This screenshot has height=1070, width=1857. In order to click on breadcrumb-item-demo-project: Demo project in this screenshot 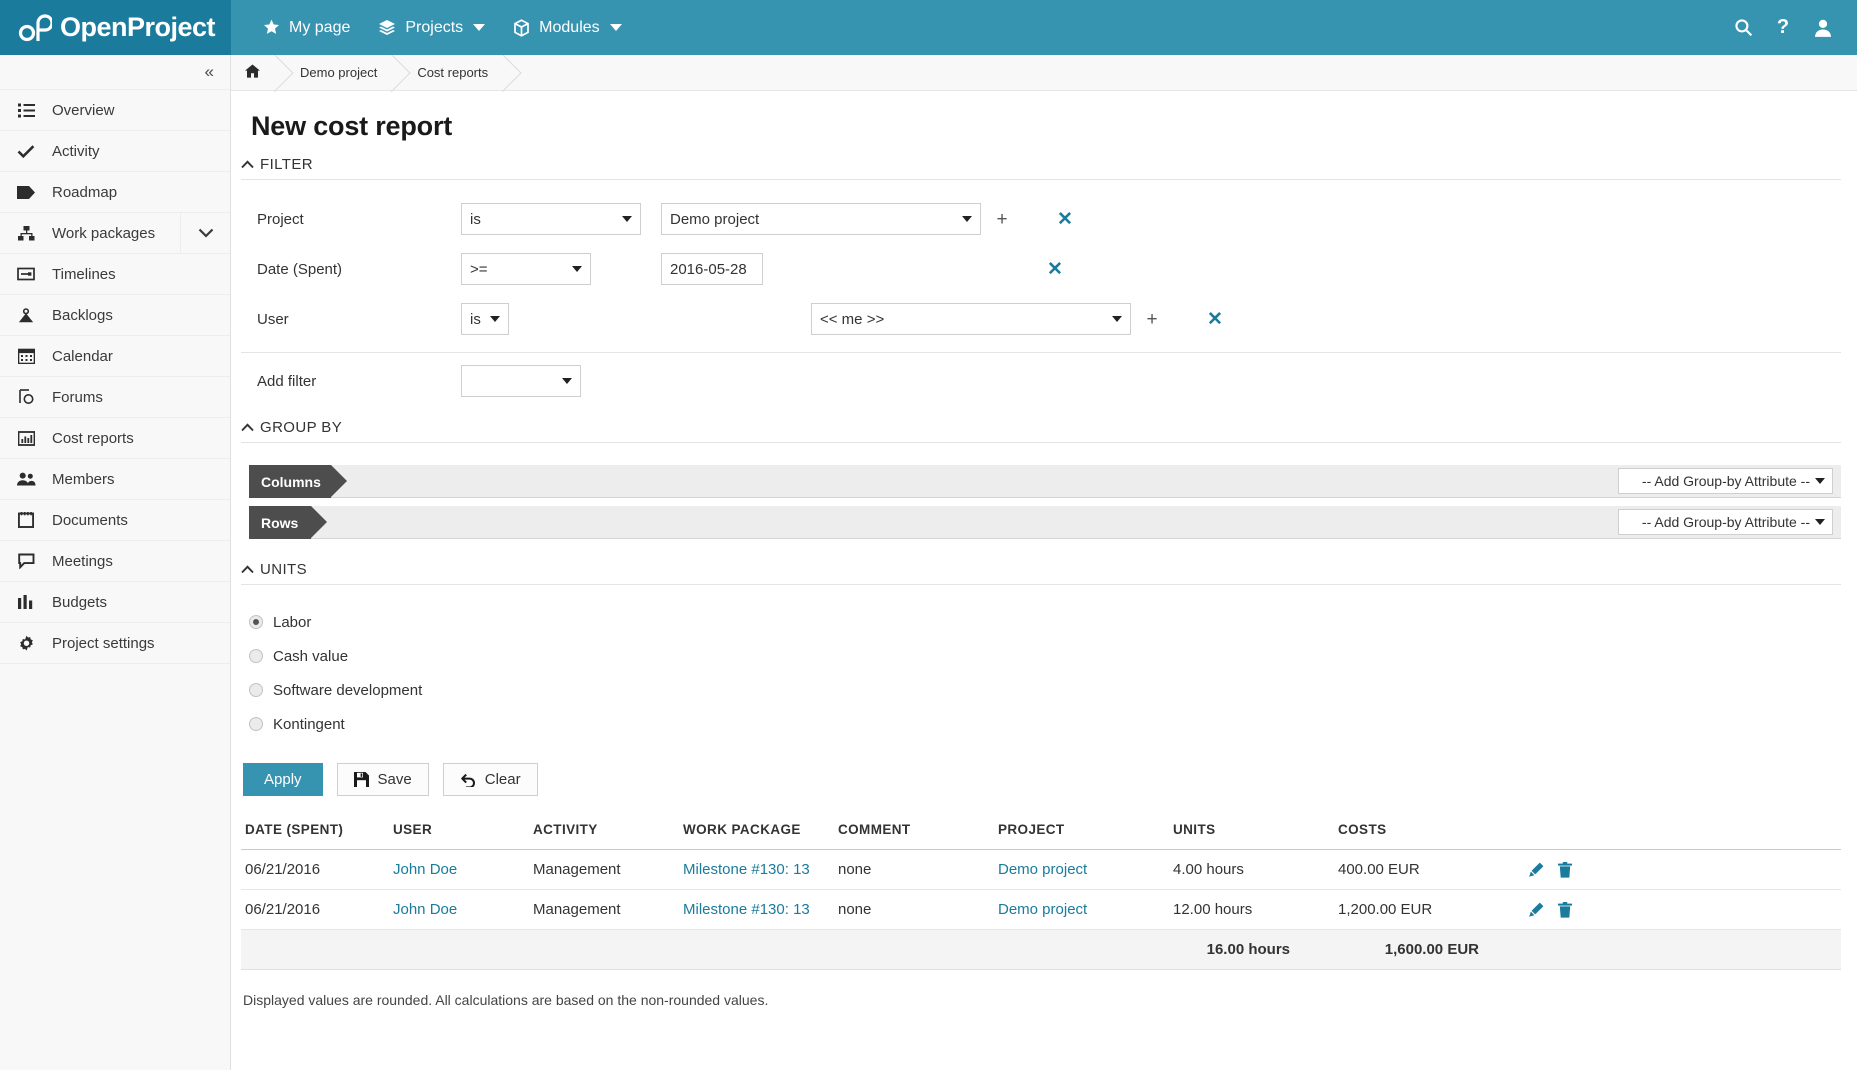, I will do `click(336, 72)`.